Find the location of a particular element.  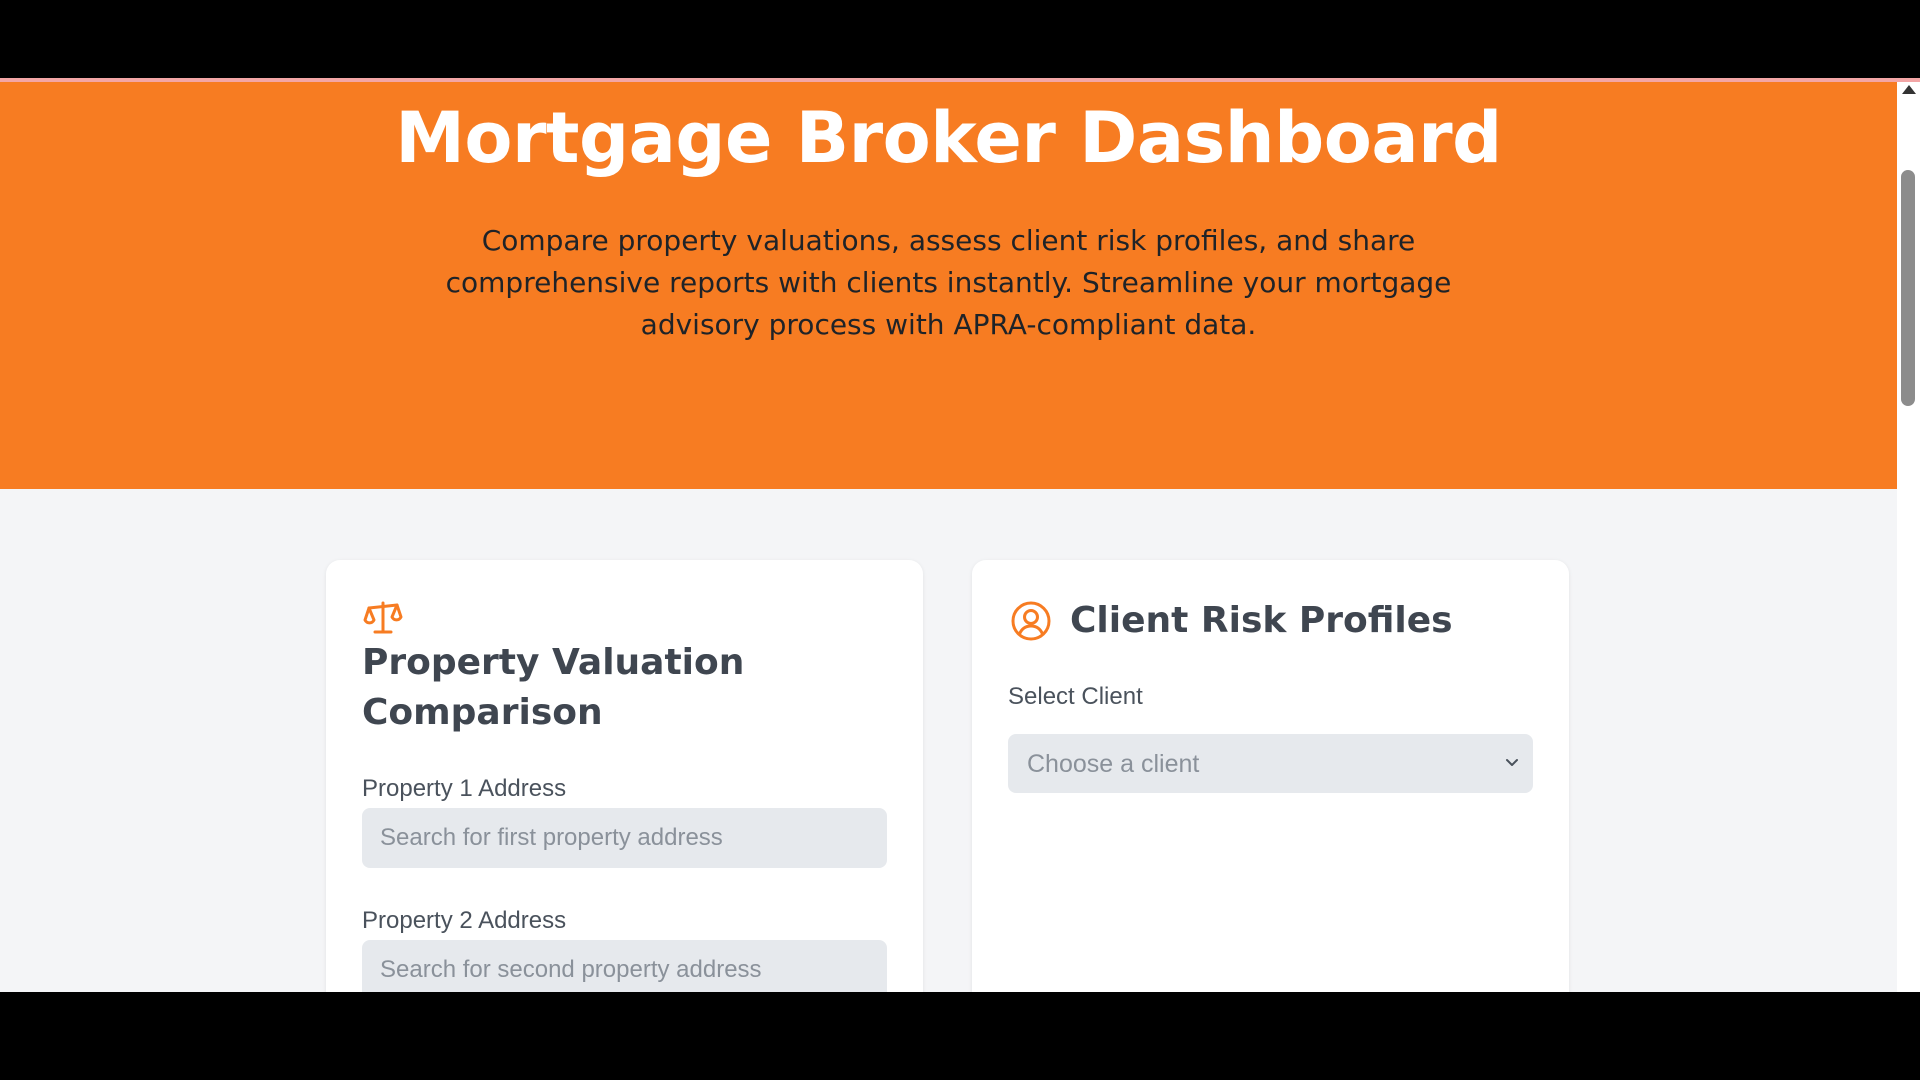

select-client-label: Select Client is located at coordinates (1075, 696).